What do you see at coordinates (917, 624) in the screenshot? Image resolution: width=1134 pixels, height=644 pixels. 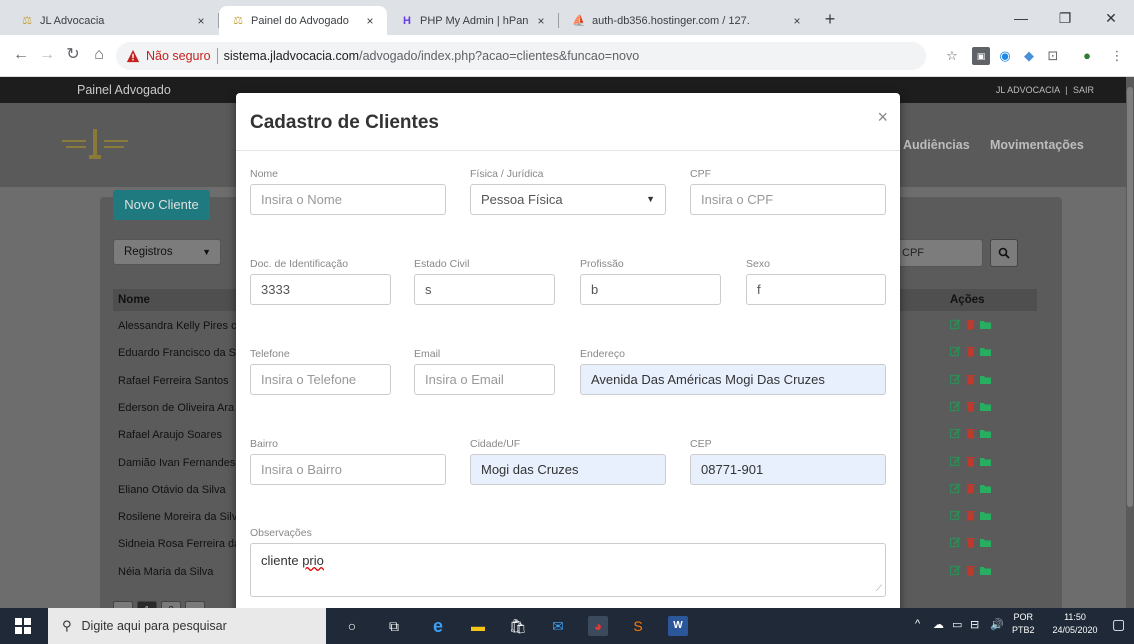 I see `tray-chevron-icon: ^` at bounding box center [917, 624].